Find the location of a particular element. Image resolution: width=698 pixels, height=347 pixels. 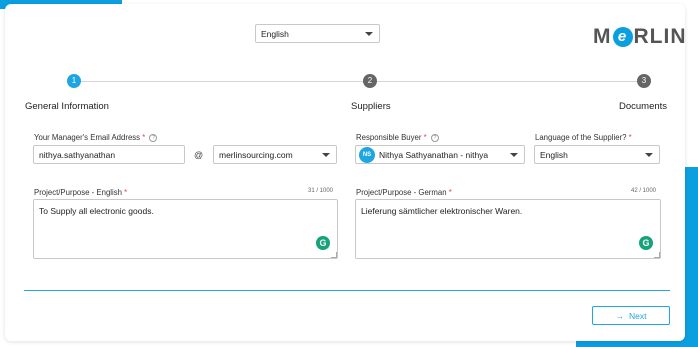

avatar: NS is located at coordinates (367, 154).